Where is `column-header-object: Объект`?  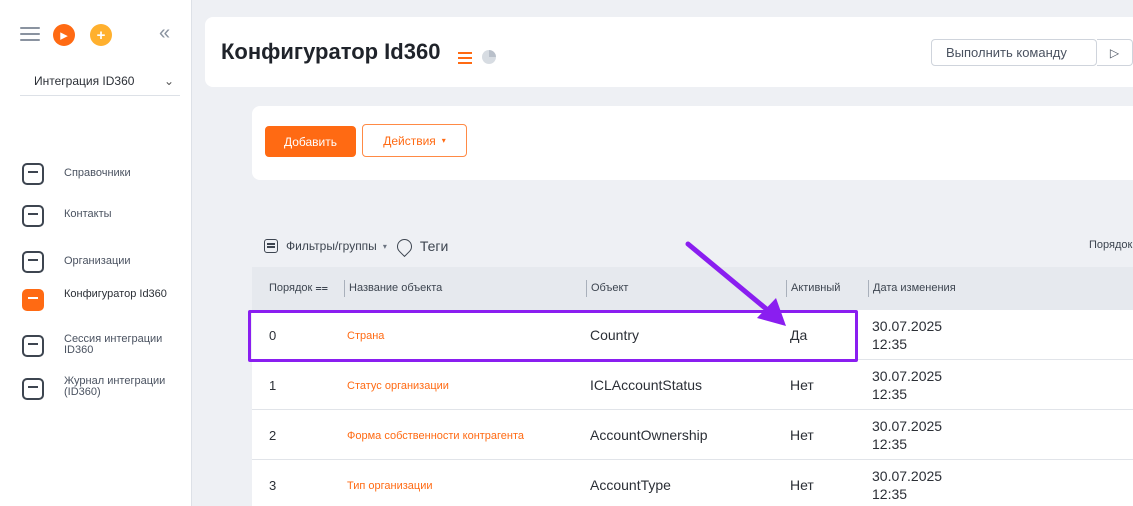 column-header-object: Объект is located at coordinates (607, 288).